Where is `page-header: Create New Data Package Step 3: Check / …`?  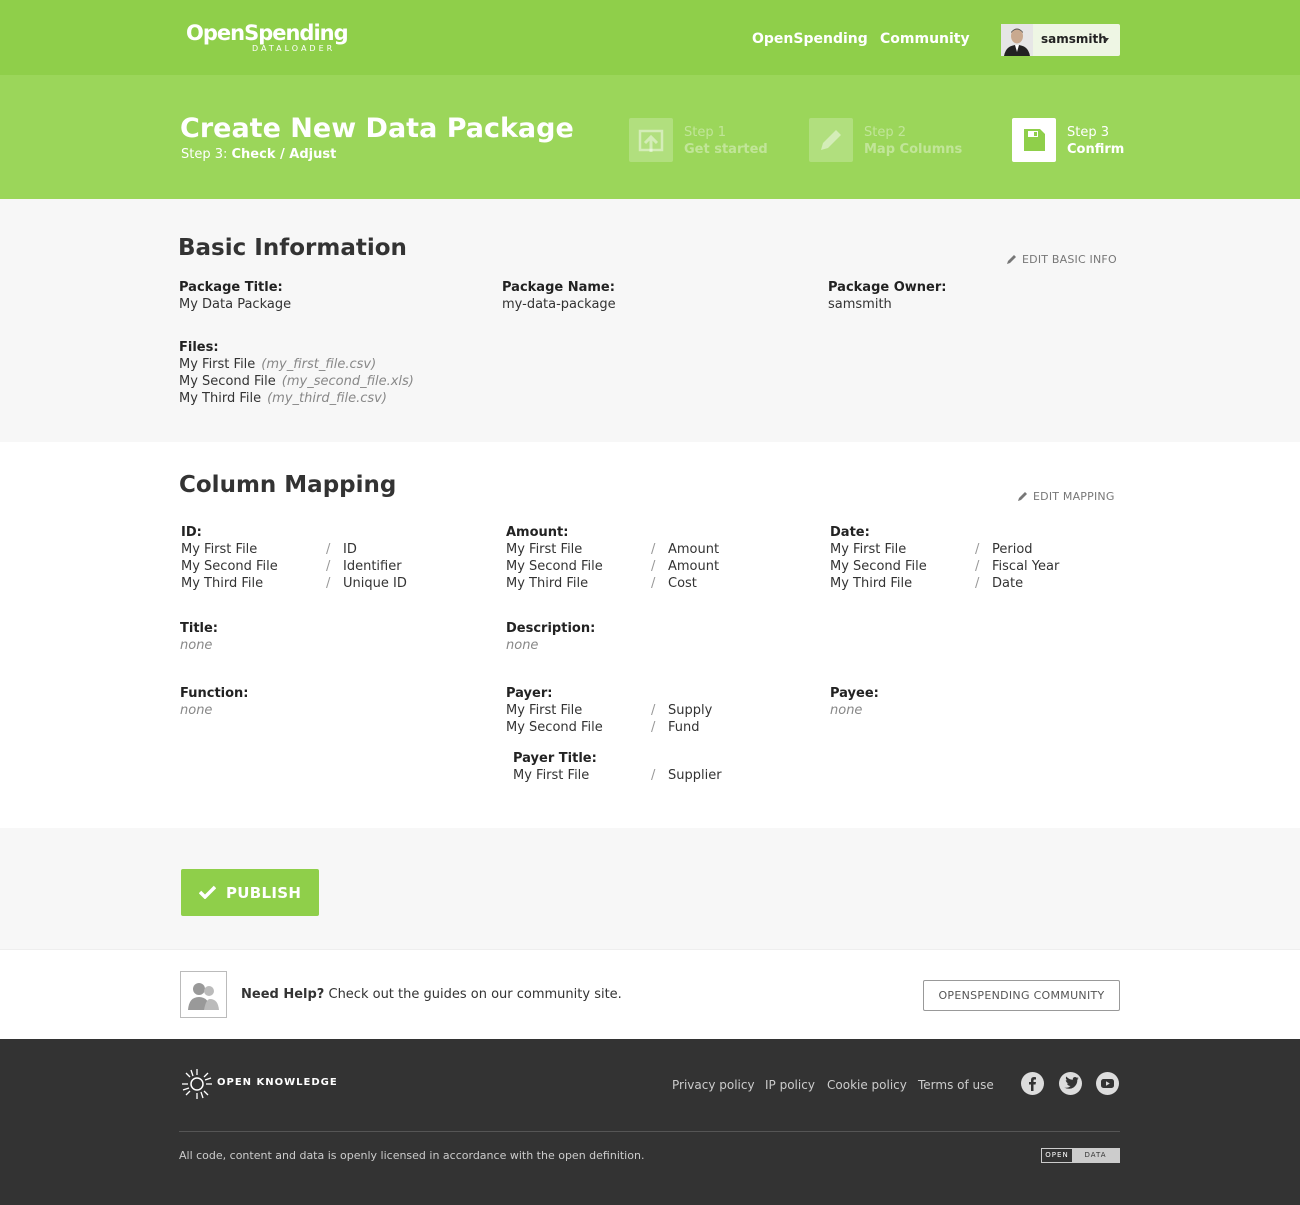 page-header: Create New Data Package Step 3: Check / … is located at coordinates (650, 137).